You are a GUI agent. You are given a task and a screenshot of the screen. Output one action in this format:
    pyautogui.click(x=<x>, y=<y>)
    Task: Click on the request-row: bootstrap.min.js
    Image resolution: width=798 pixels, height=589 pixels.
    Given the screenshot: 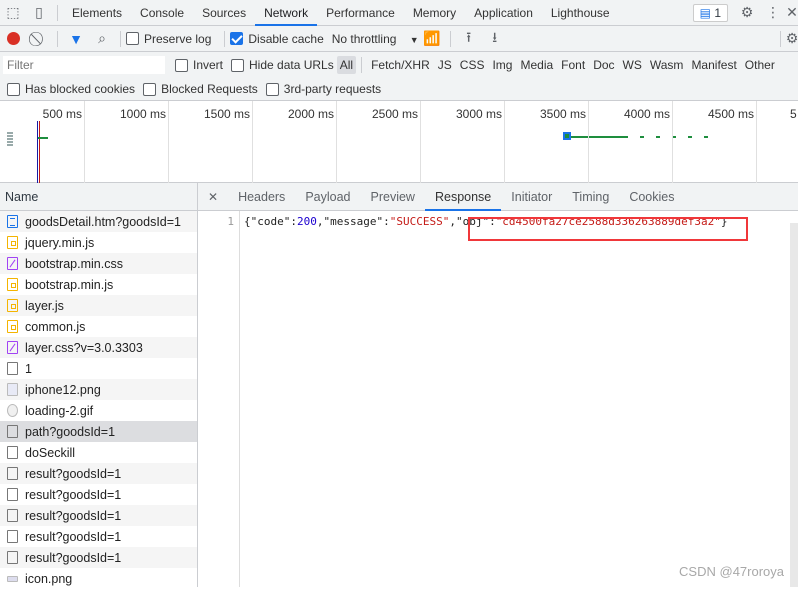 What is the action you would take?
    pyautogui.click(x=98, y=284)
    